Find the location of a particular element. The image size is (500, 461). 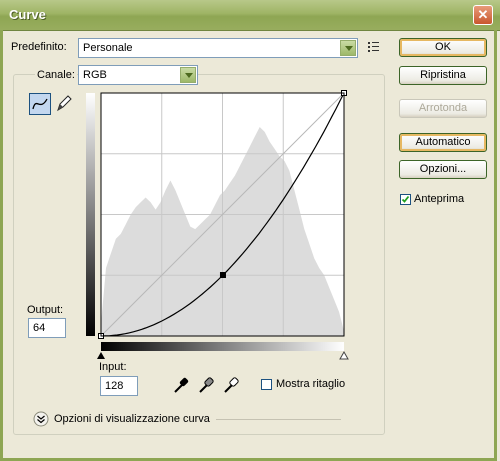

channel-value: RGB is located at coordinates (95, 75).